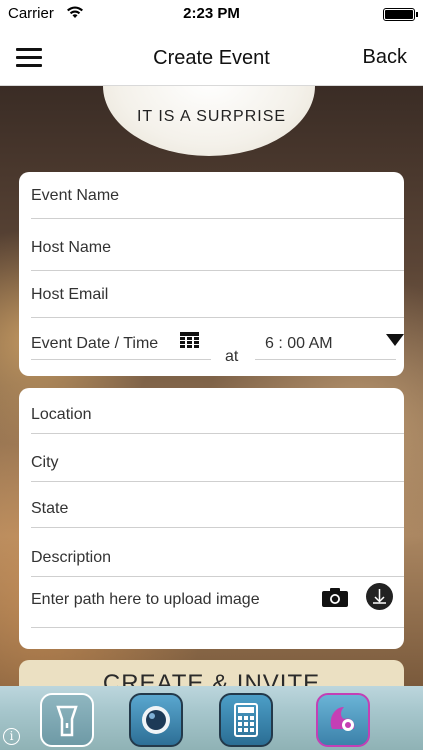 Image resolution: width=423 pixels, height=750 pixels. Describe the element at coordinates (400, 14) in the screenshot. I see `battery-icon` at that location.